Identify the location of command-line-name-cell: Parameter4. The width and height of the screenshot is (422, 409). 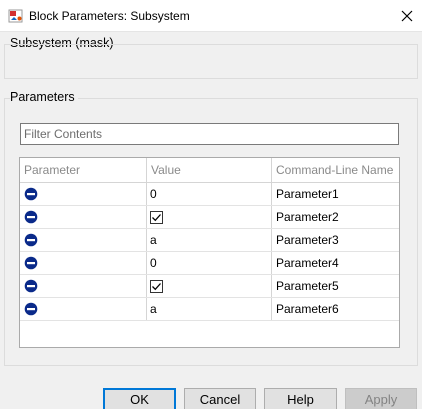
(307, 263).